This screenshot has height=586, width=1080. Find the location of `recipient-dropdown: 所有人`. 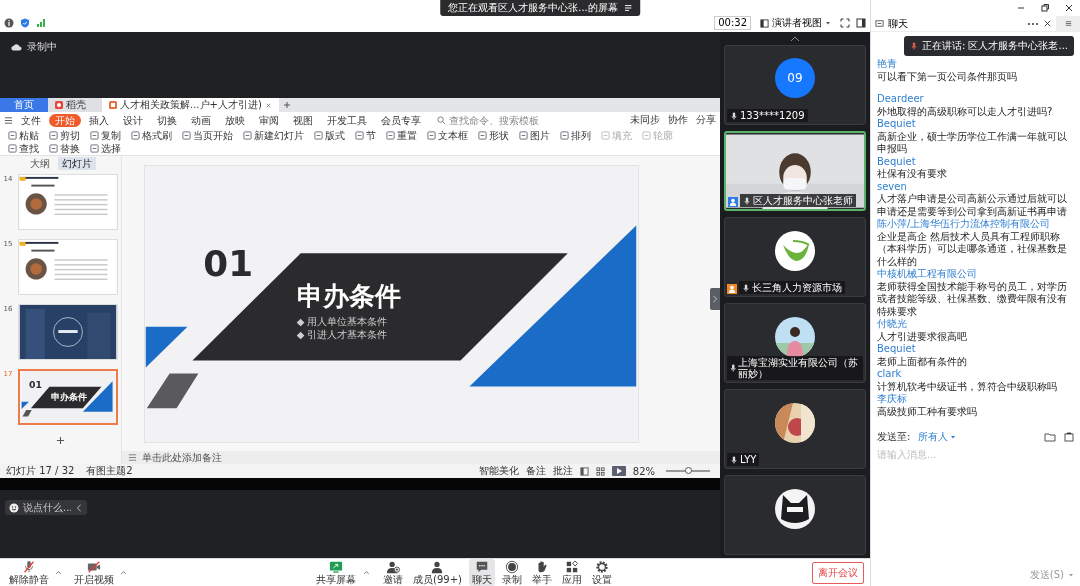

recipient-dropdown: 所有人 is located at coordinates (937, 437).